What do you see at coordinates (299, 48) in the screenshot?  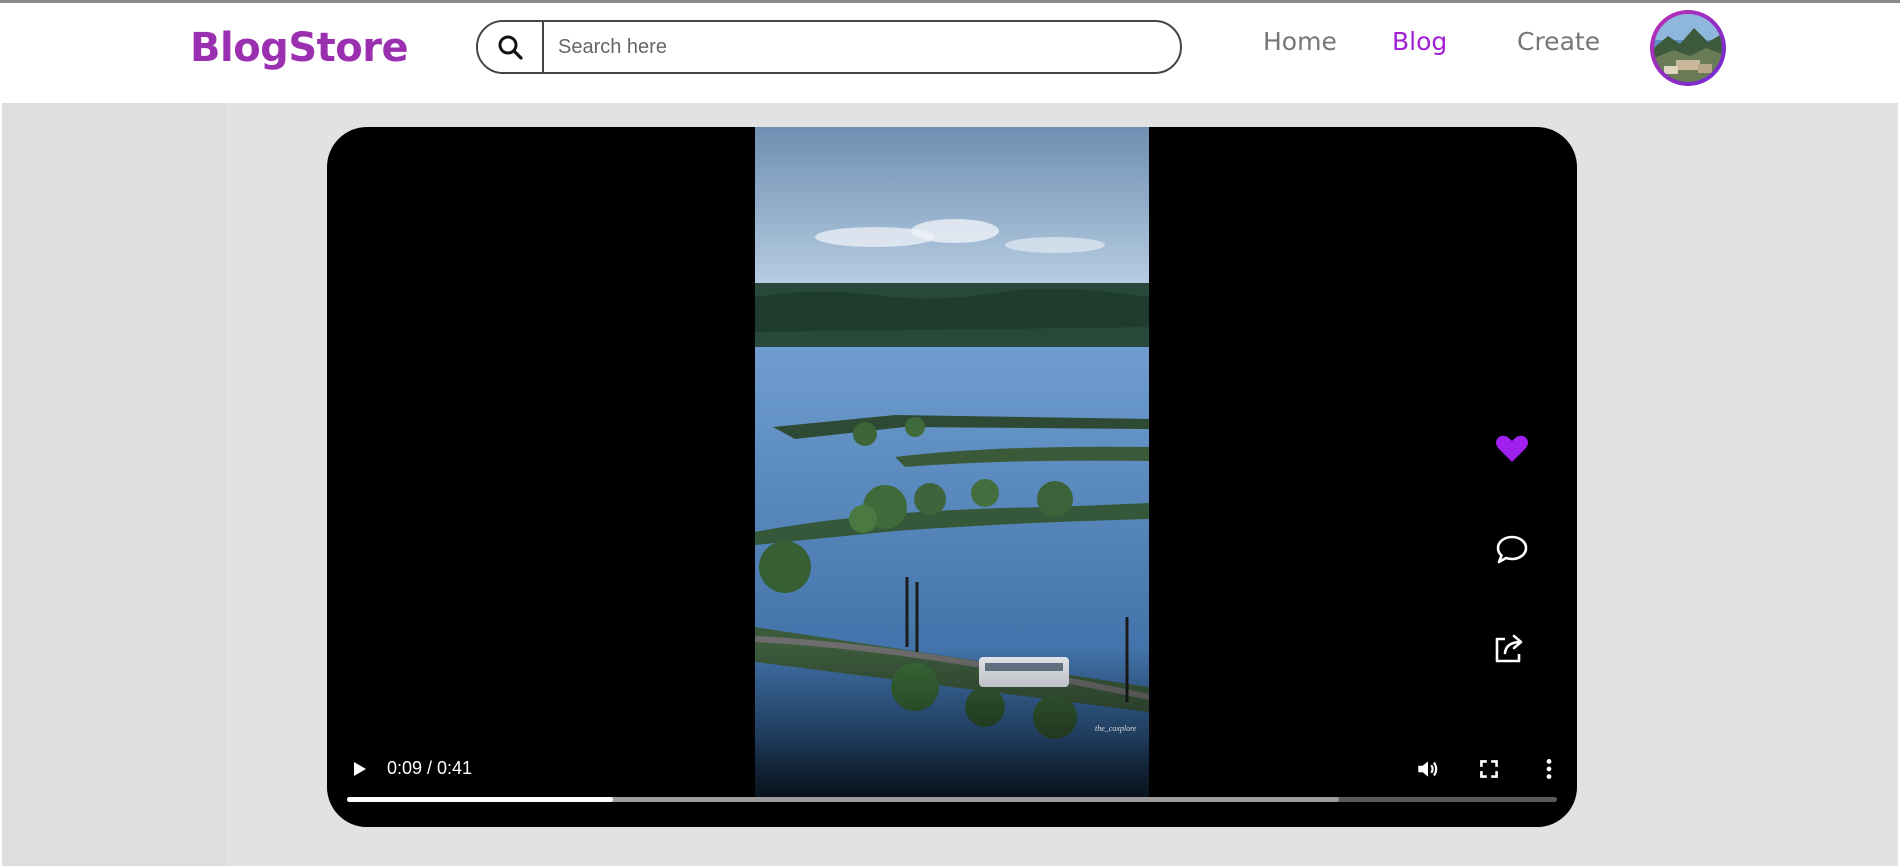 I see `brand-logo: BlogStore` at bounding box center [299, 48].